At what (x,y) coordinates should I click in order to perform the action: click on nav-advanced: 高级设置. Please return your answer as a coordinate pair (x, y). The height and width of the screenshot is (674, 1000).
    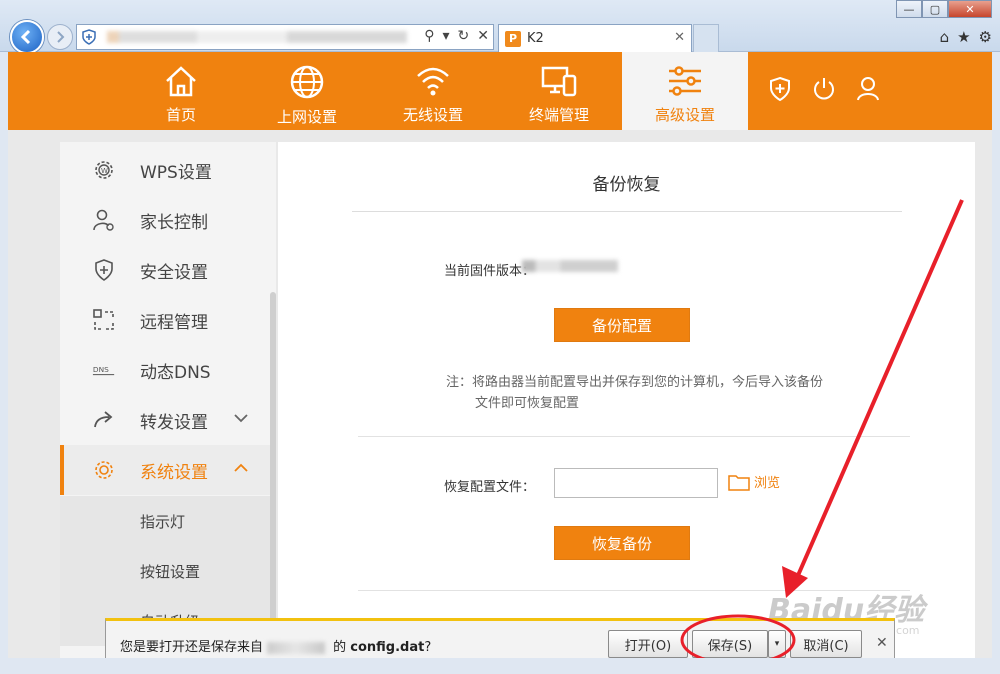
    Looking at the image, I should click on (685, 91).